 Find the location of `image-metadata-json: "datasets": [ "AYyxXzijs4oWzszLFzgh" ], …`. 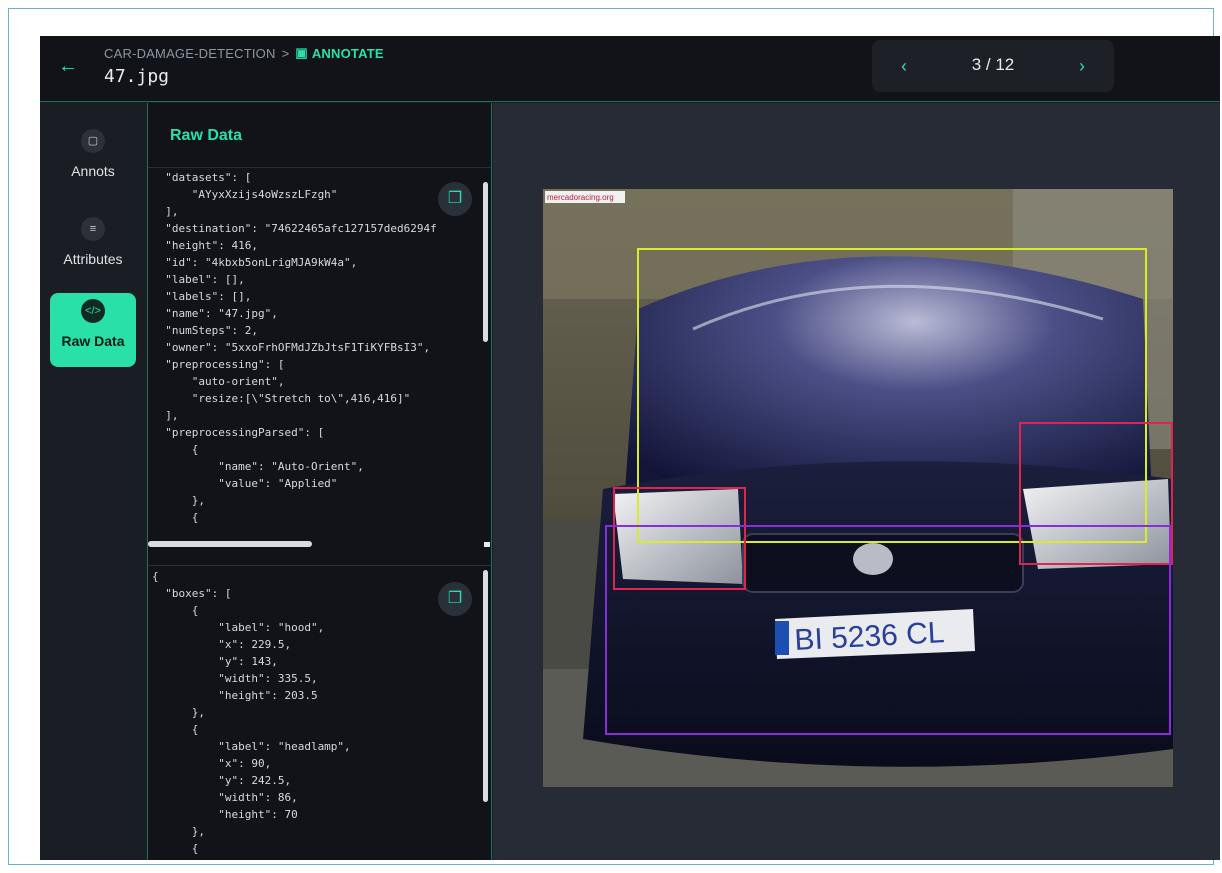

image-metadata-json: "datasets": [ "AYyxXzijs4oWzszLFzgh" ], … is located at coordinates (319, 357).